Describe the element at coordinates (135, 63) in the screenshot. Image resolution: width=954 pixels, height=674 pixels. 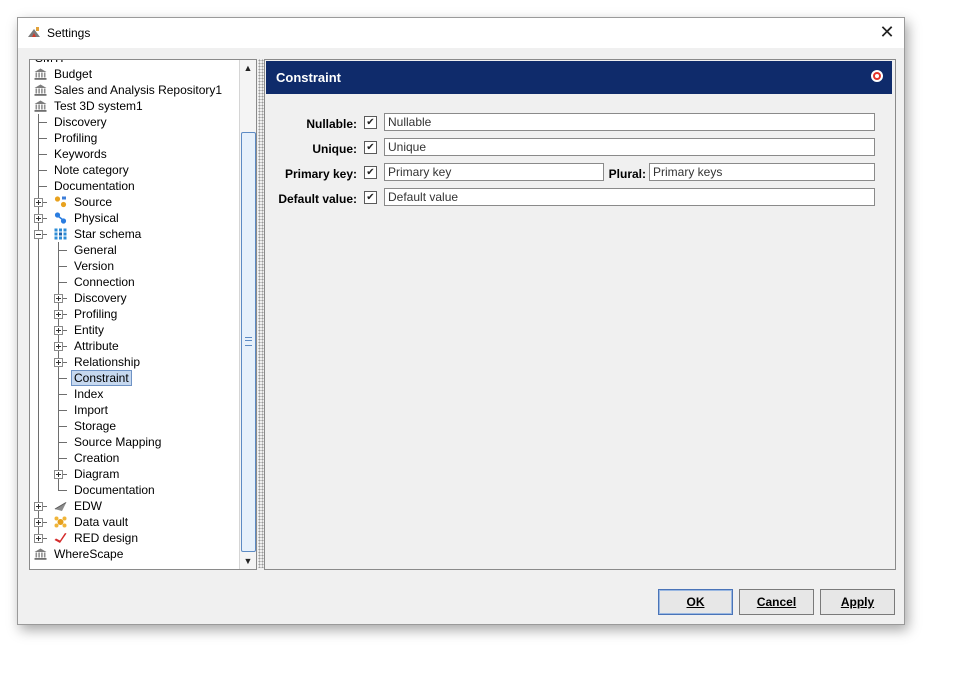
I see `tree-item: SMTP` at that location.